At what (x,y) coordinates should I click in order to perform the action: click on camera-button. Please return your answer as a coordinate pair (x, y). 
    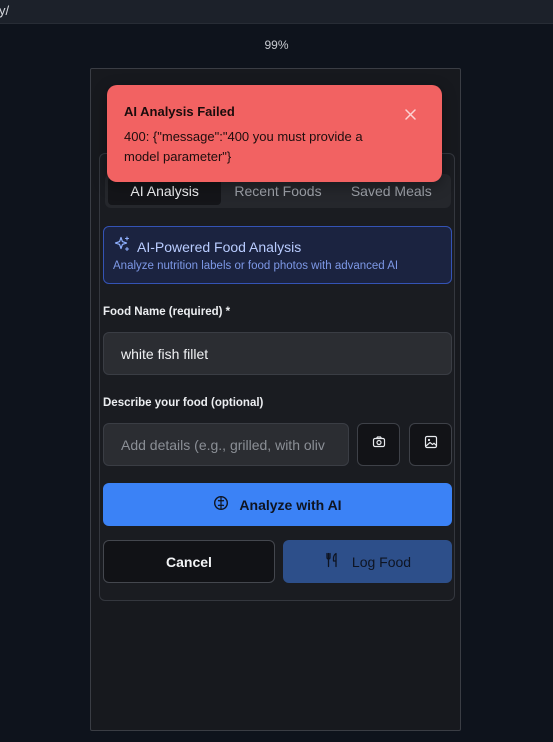
    Looking at the image, I should click on (378, 444).